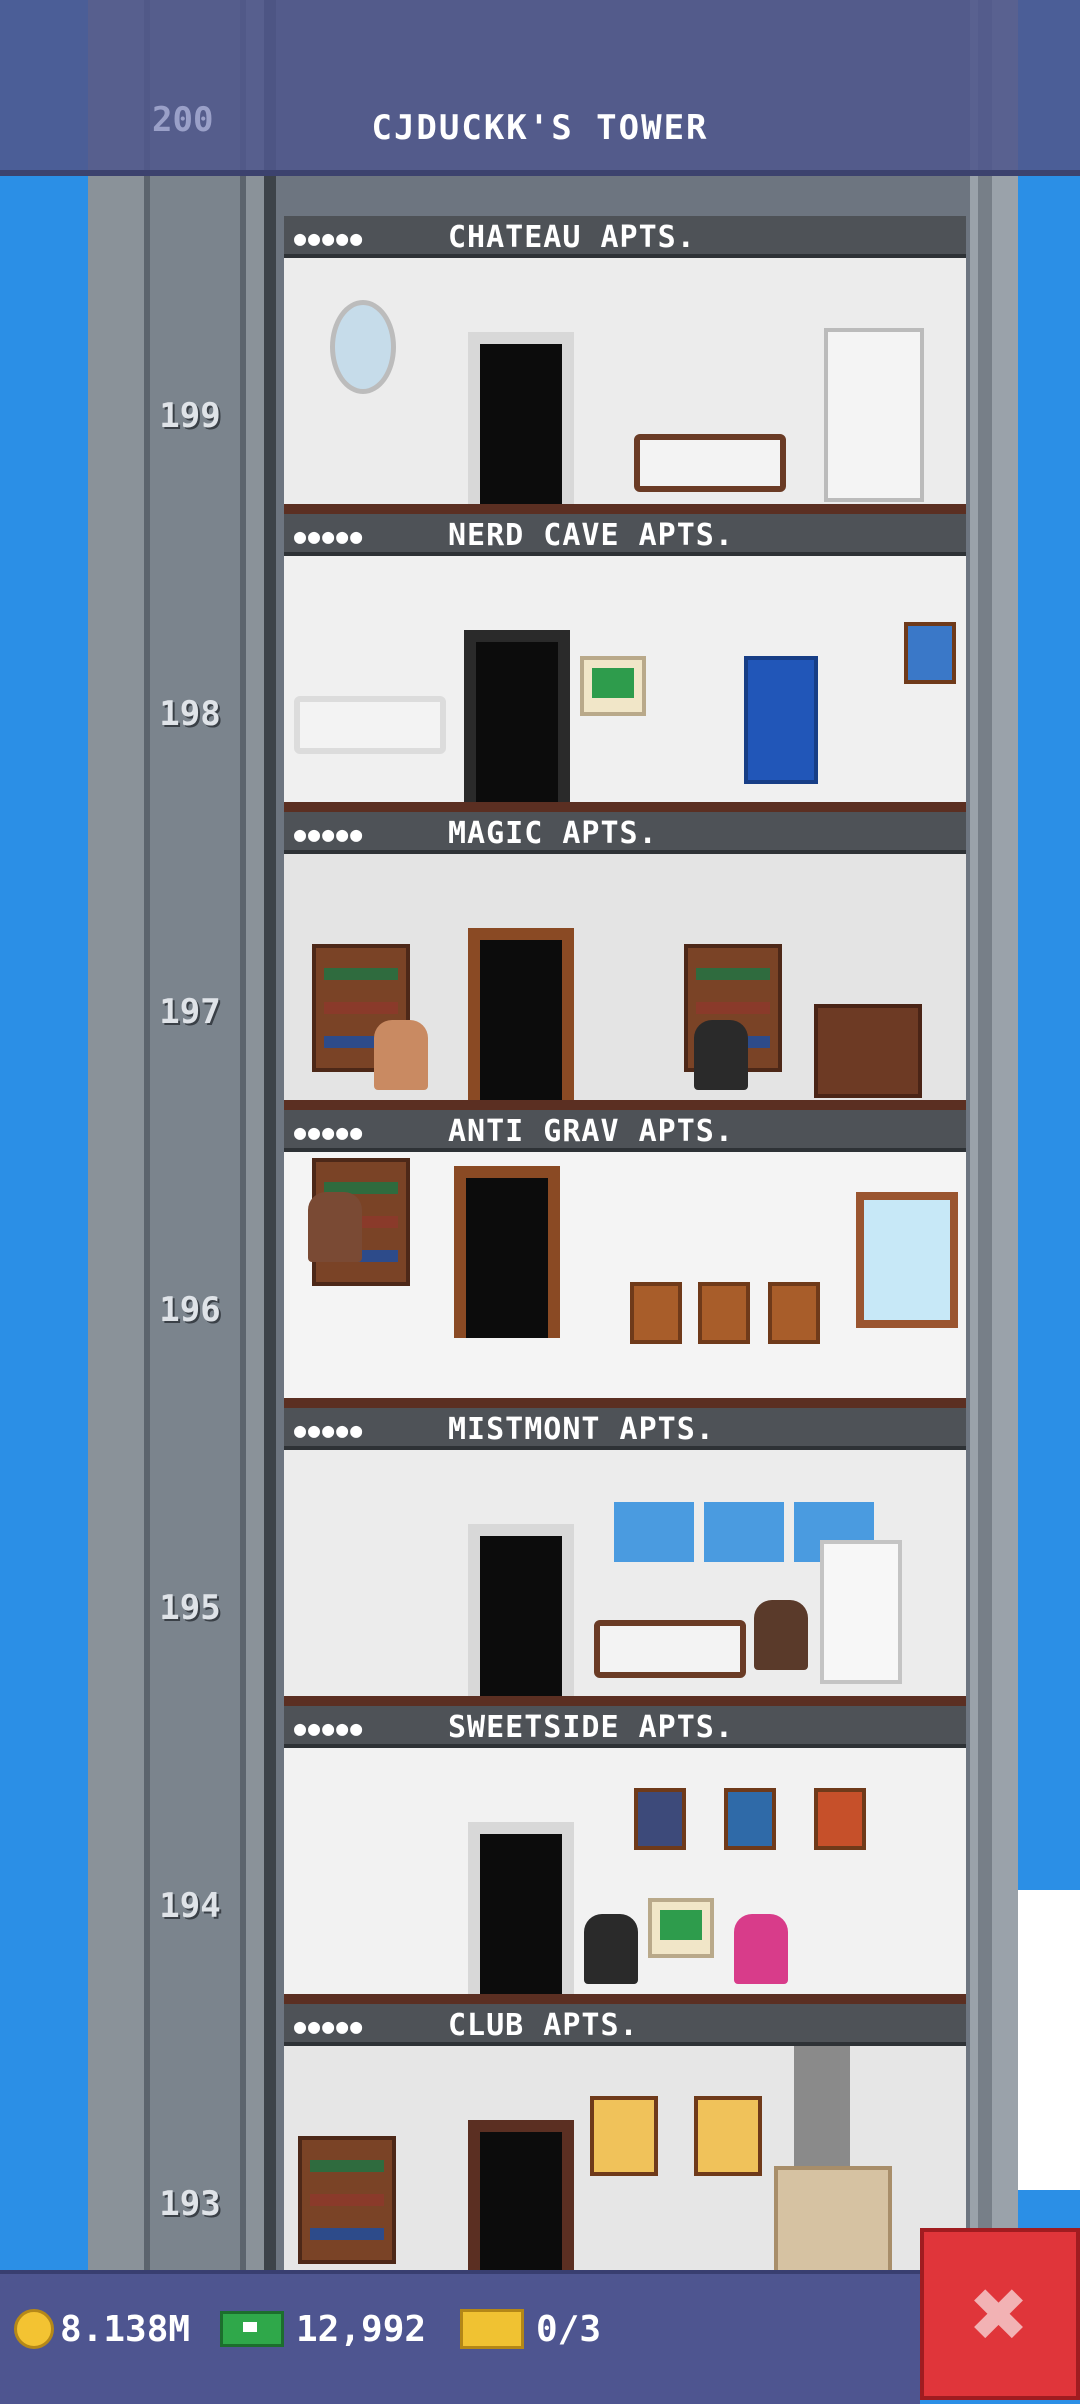 This screenshot has width=1080, height=2404. Describe the element at coordinates (195, 1145) in the screenshot. I see `elevator-track` at that location.